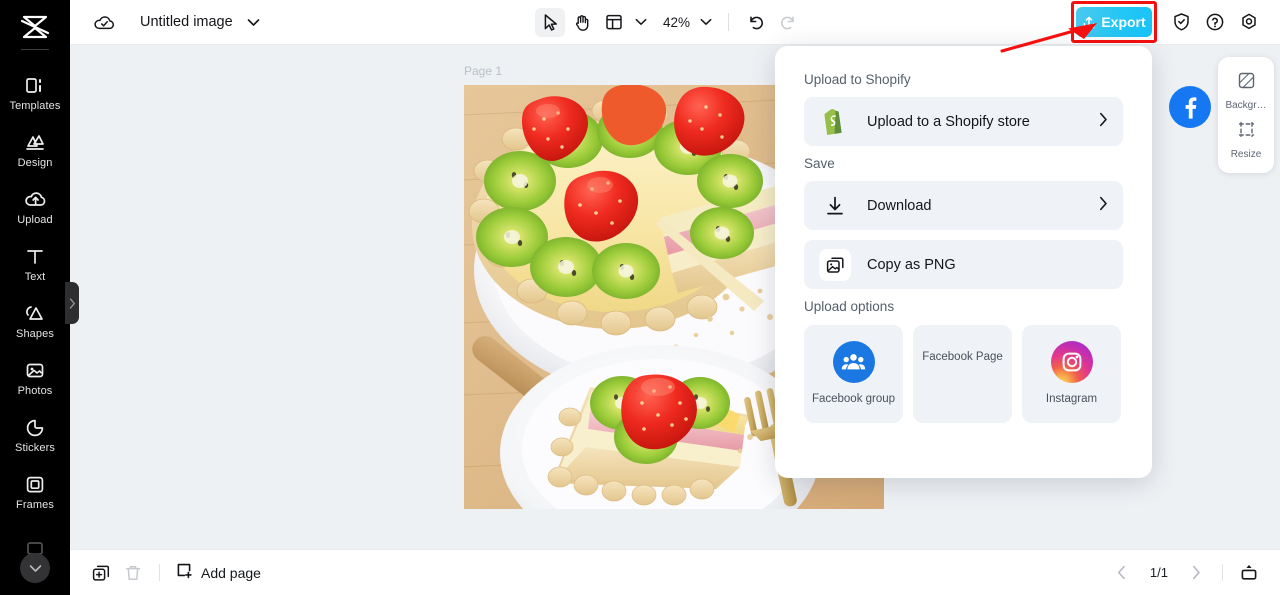 This screenshot has height=595, width=1280. Describe the element at coordinates (1246, 83) in the screenshot. I see `background-icon` at that location.